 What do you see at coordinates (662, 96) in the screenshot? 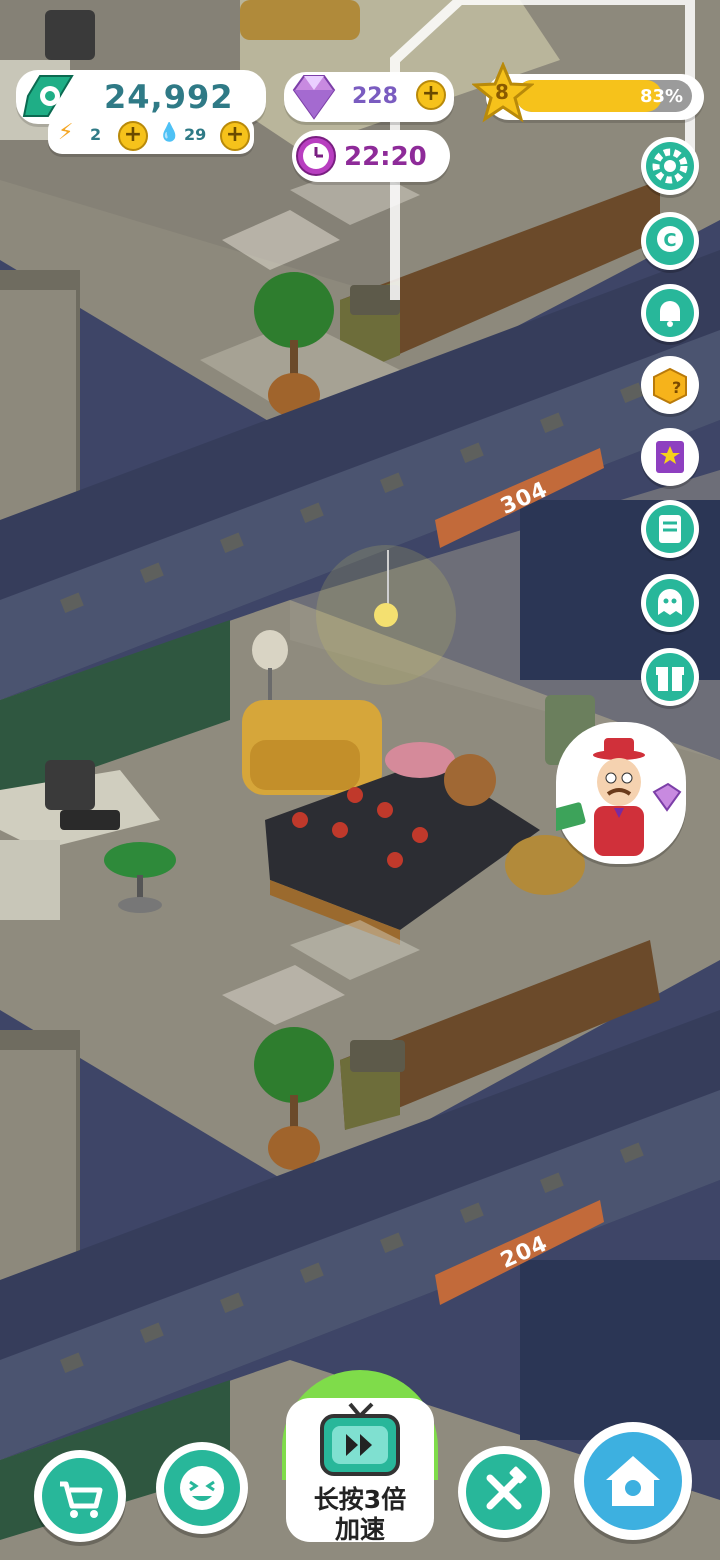
I see `xp-percent: 83%` at bounding box center [662, 96].